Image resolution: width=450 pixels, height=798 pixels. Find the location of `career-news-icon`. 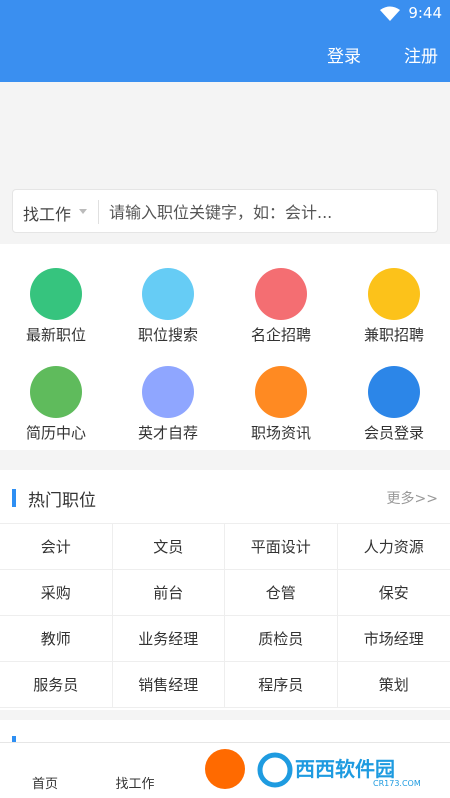

career-news-icon is located at coordinates (281, 392).